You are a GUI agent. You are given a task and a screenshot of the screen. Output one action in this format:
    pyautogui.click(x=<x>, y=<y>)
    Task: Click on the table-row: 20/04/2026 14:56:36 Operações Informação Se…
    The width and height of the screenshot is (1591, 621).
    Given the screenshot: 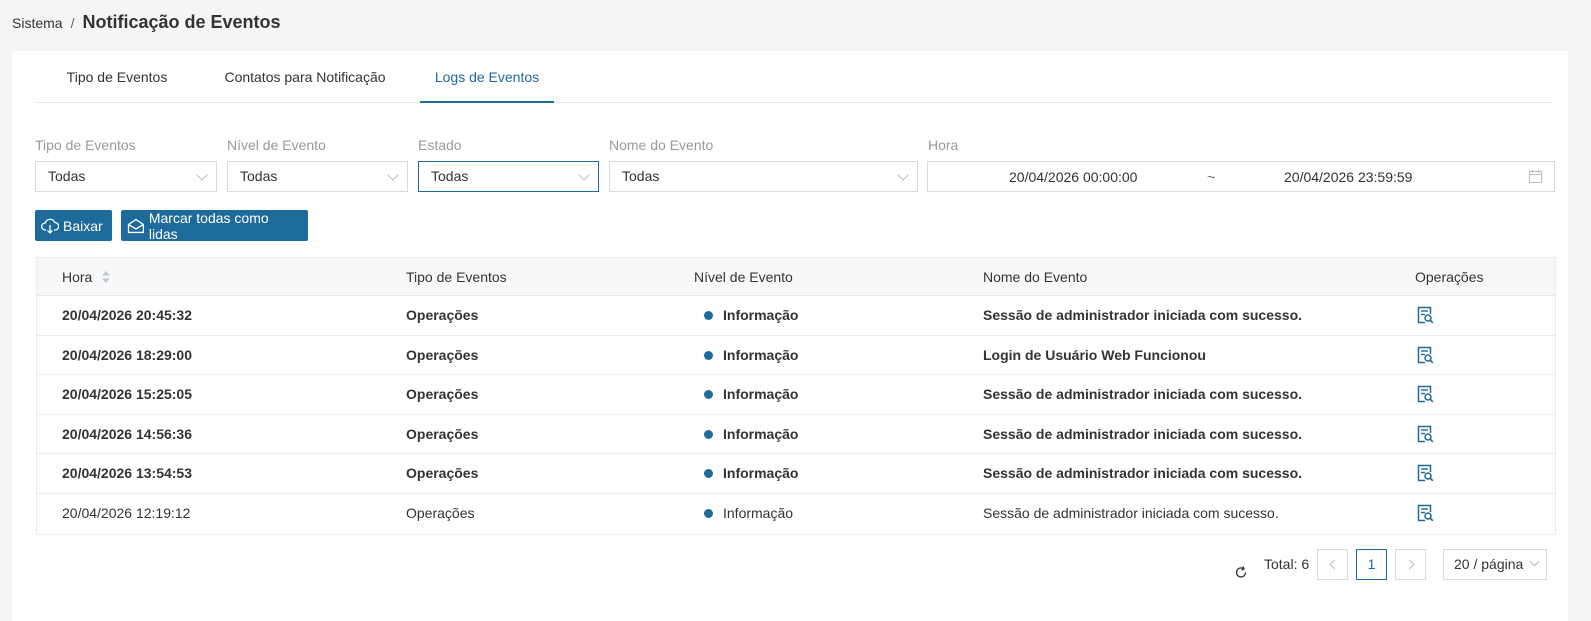 What is the action you would take?
    pyautogui.click(x=796, y=435)
    